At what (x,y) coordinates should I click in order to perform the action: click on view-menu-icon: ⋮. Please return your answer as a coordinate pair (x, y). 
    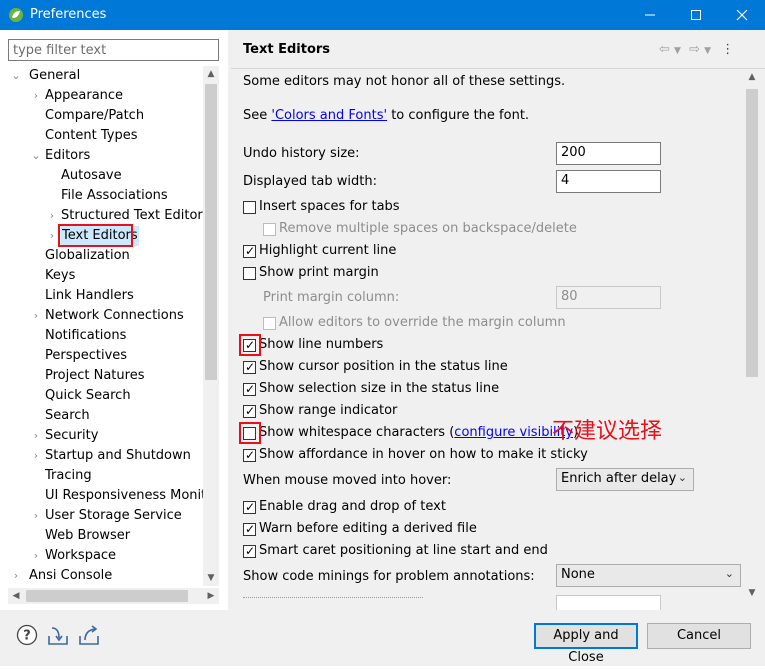
    Looking at the image, I should click on (727, 49).